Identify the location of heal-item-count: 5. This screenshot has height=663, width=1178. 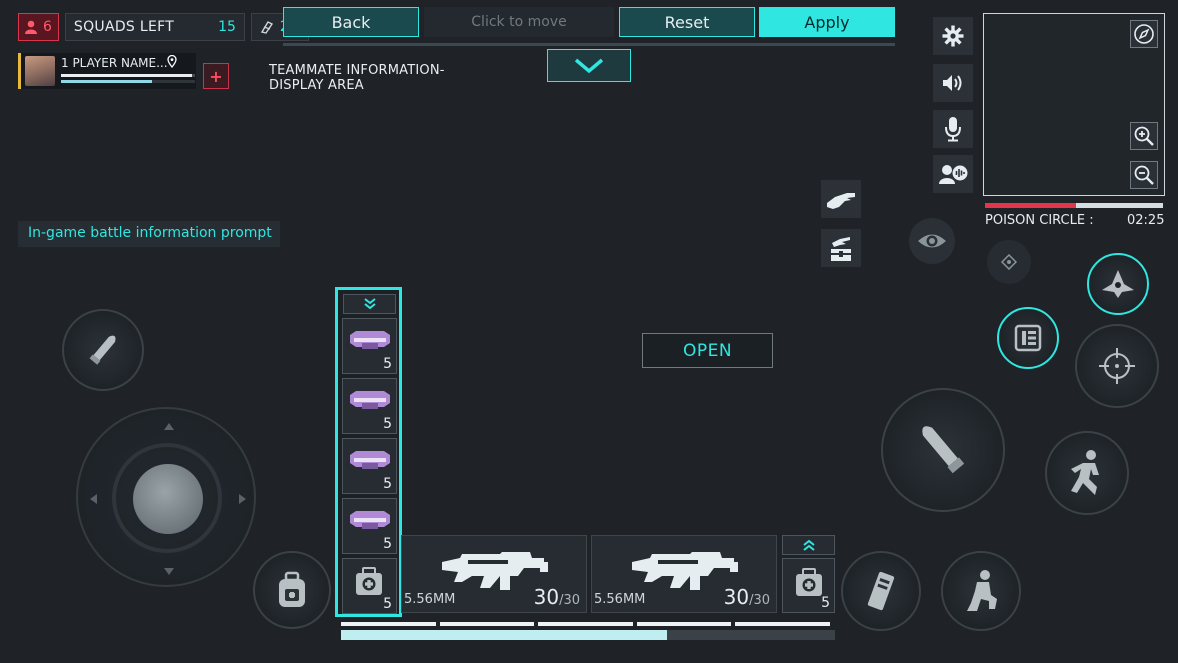
(825, 603).